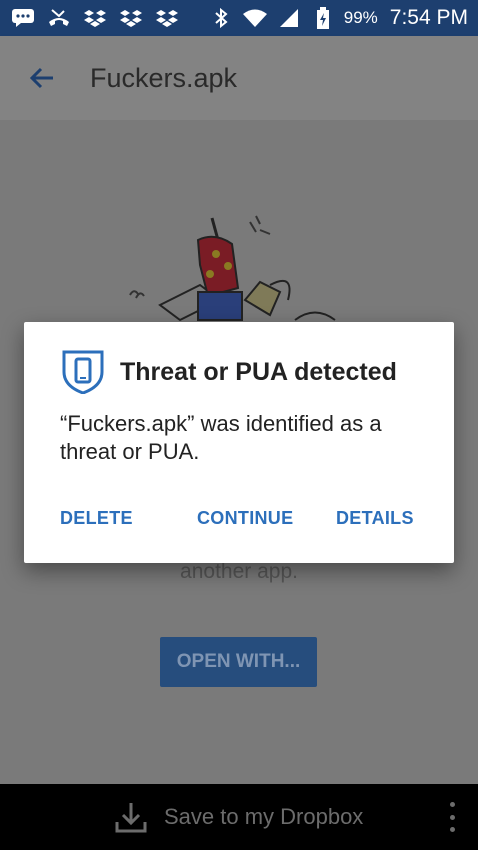 The height and width of the screenshot is (850, 478). What do you see at coordinates (323, 18) in the screenshot?
I see `battery-charging-icon` at bounding box center [323, 18].